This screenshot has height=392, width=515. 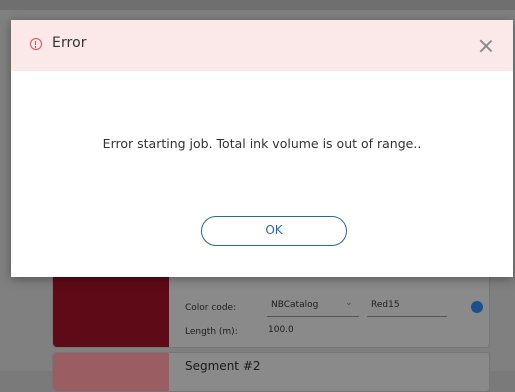 I want to click on segment-card-2: Segment #2, so click(x=271, y=372).